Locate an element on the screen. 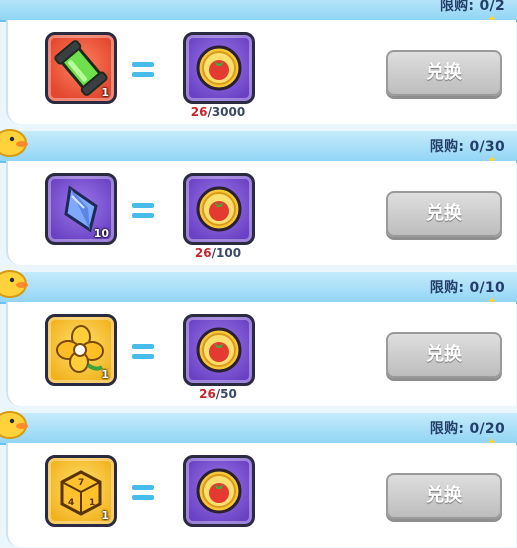  owned-vs-cost: 26/100 is located at coordinates (218, 253).